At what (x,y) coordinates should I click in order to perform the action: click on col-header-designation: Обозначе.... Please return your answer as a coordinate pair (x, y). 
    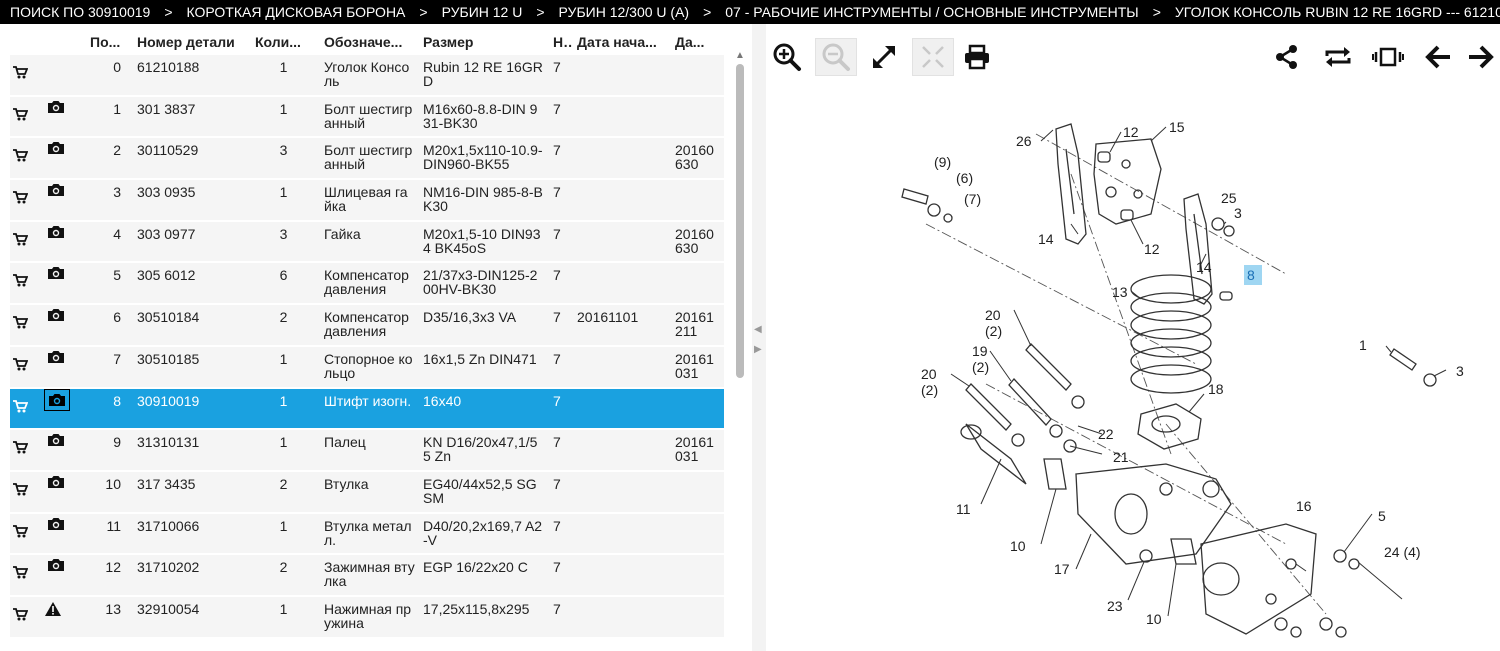
    Looking at the image, I should click on (369, 41).